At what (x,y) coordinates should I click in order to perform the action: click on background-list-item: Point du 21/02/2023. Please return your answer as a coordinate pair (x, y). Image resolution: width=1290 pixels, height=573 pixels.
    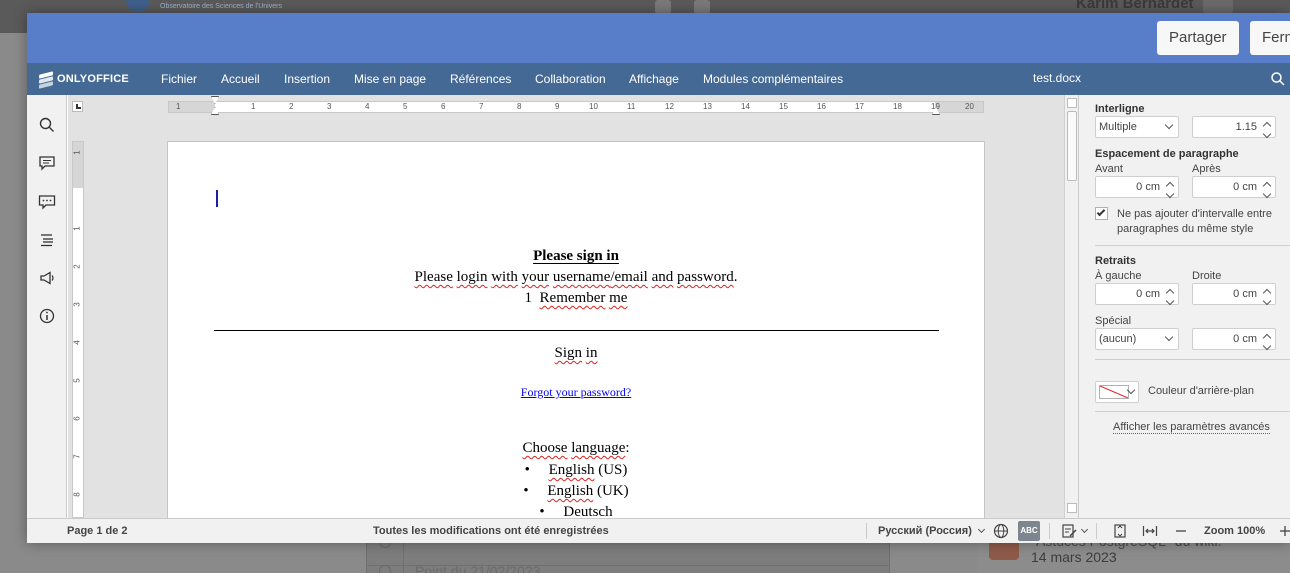
    Looking at the image, I should click on (478, 568).